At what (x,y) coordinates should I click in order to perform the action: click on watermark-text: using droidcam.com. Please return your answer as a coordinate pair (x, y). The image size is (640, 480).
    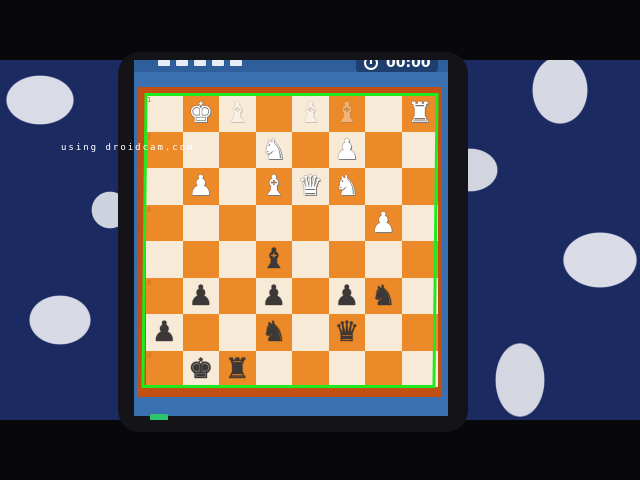
    Looking at the image, I should click on (128, 148).